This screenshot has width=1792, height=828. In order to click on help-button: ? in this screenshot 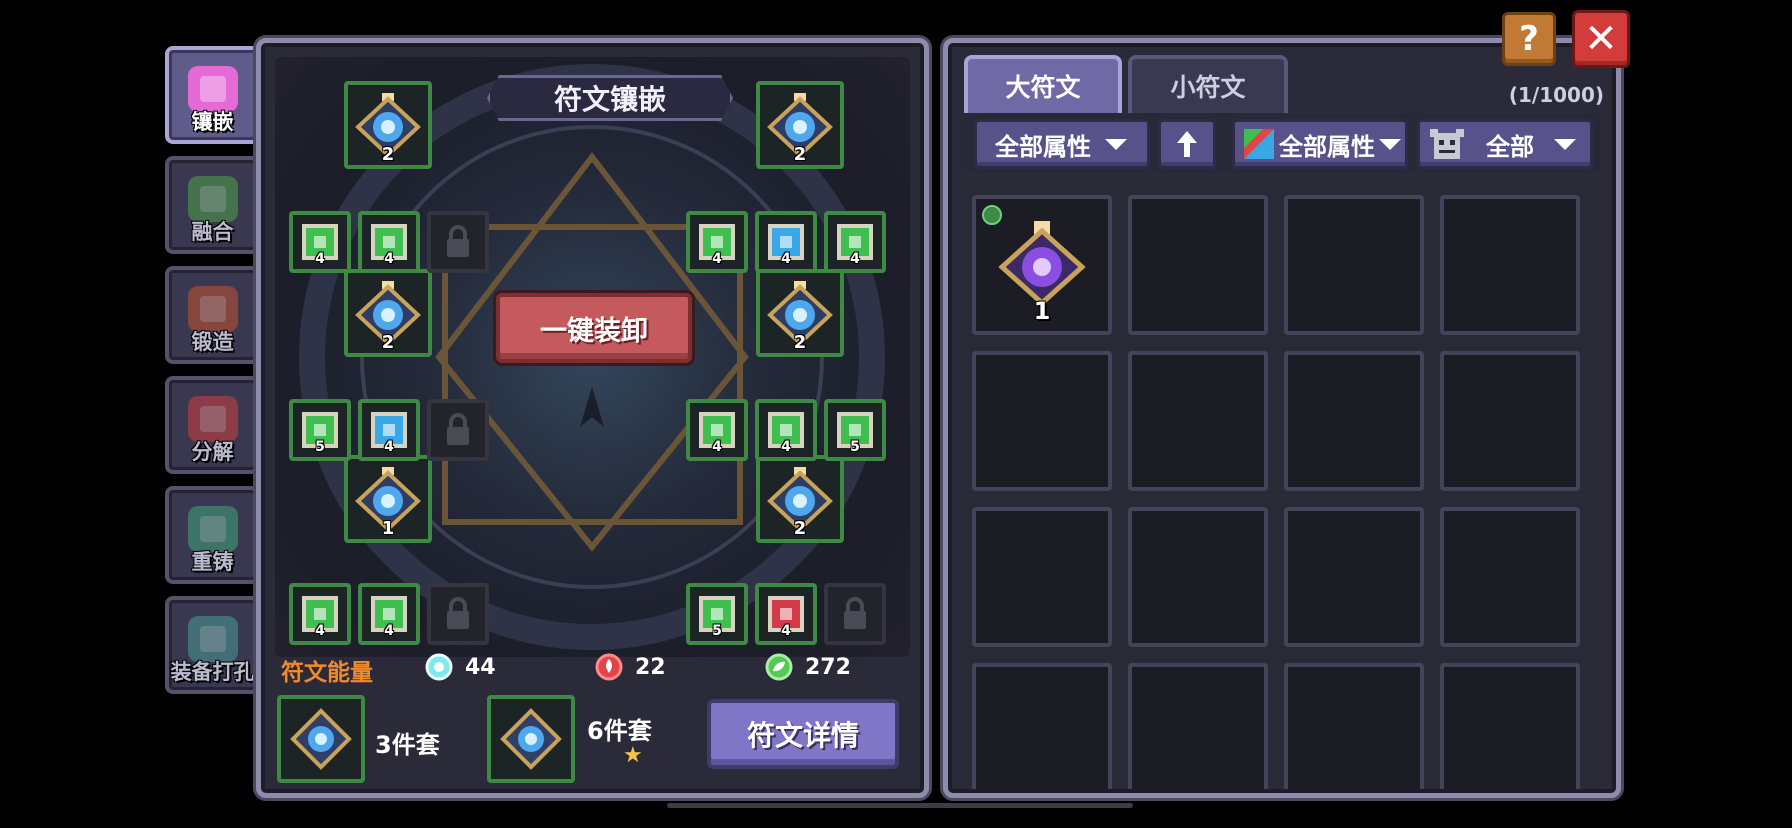, I will do `click(1529, 39)`.